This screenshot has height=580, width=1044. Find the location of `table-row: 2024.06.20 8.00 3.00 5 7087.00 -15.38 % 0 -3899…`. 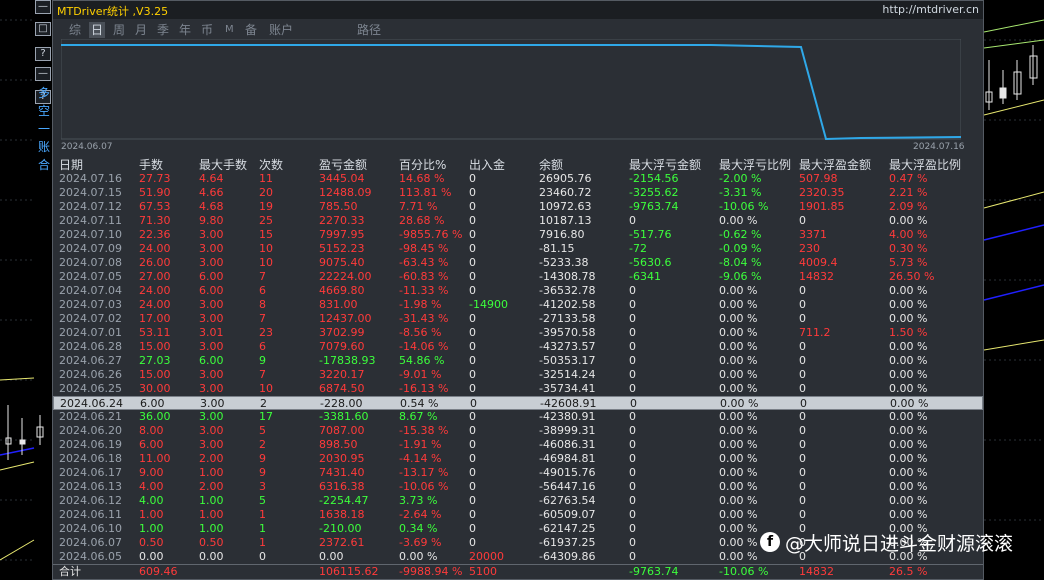

table-row: 2024.06.20 8.00 3.00 5 7087.00 -15.38 % 0 -3899… is located at coordinates (518, 431).